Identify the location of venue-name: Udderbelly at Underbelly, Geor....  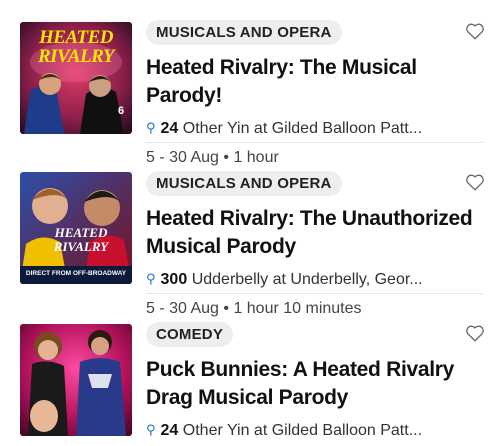
(307, 279).